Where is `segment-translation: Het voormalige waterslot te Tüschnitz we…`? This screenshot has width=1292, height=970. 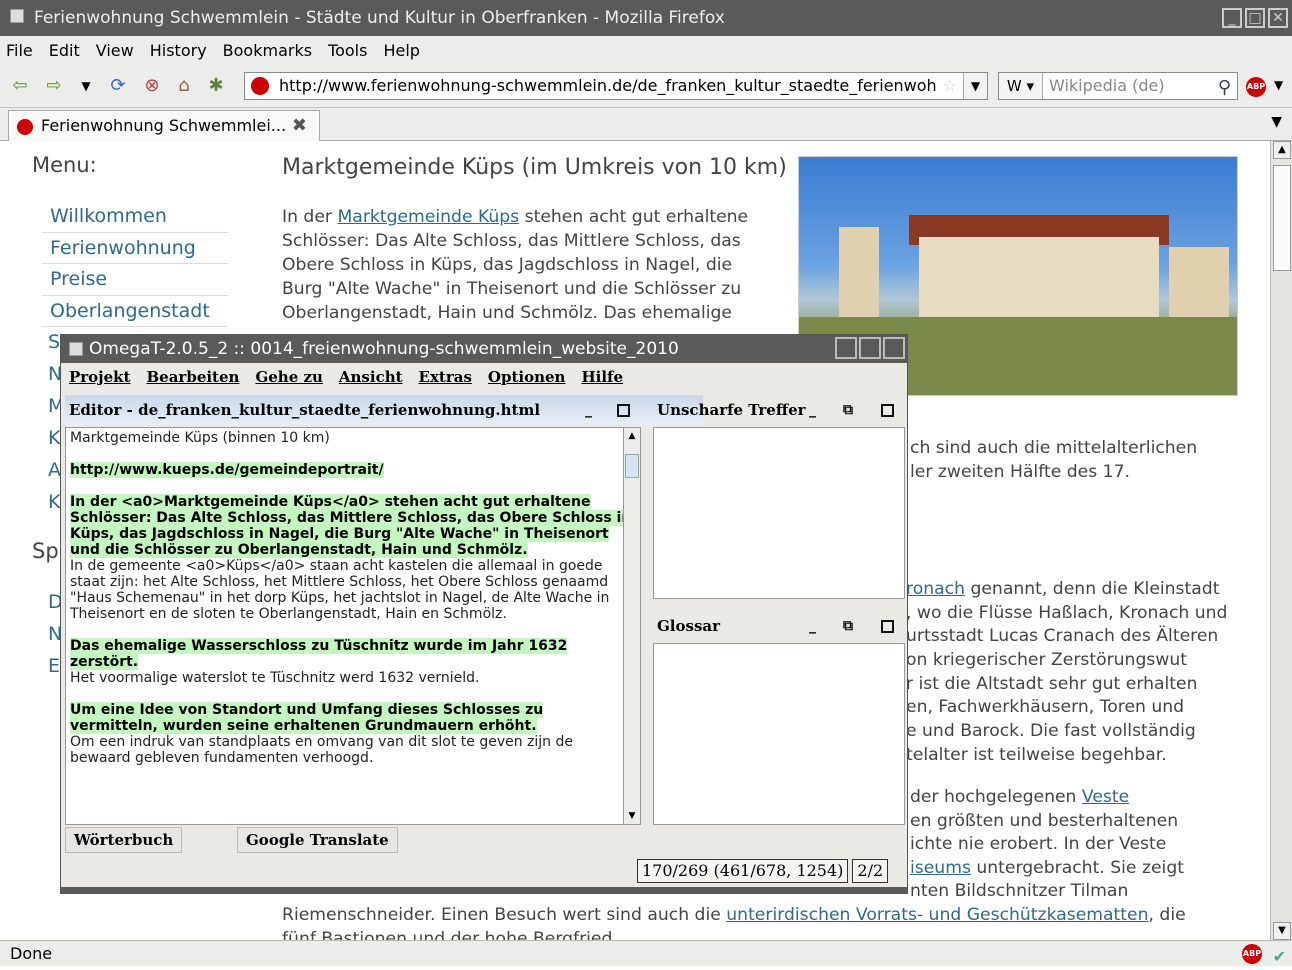 segment-translation: Het voormalige waterslot te Tüschnitz we… is located at coordinates (352, 678).